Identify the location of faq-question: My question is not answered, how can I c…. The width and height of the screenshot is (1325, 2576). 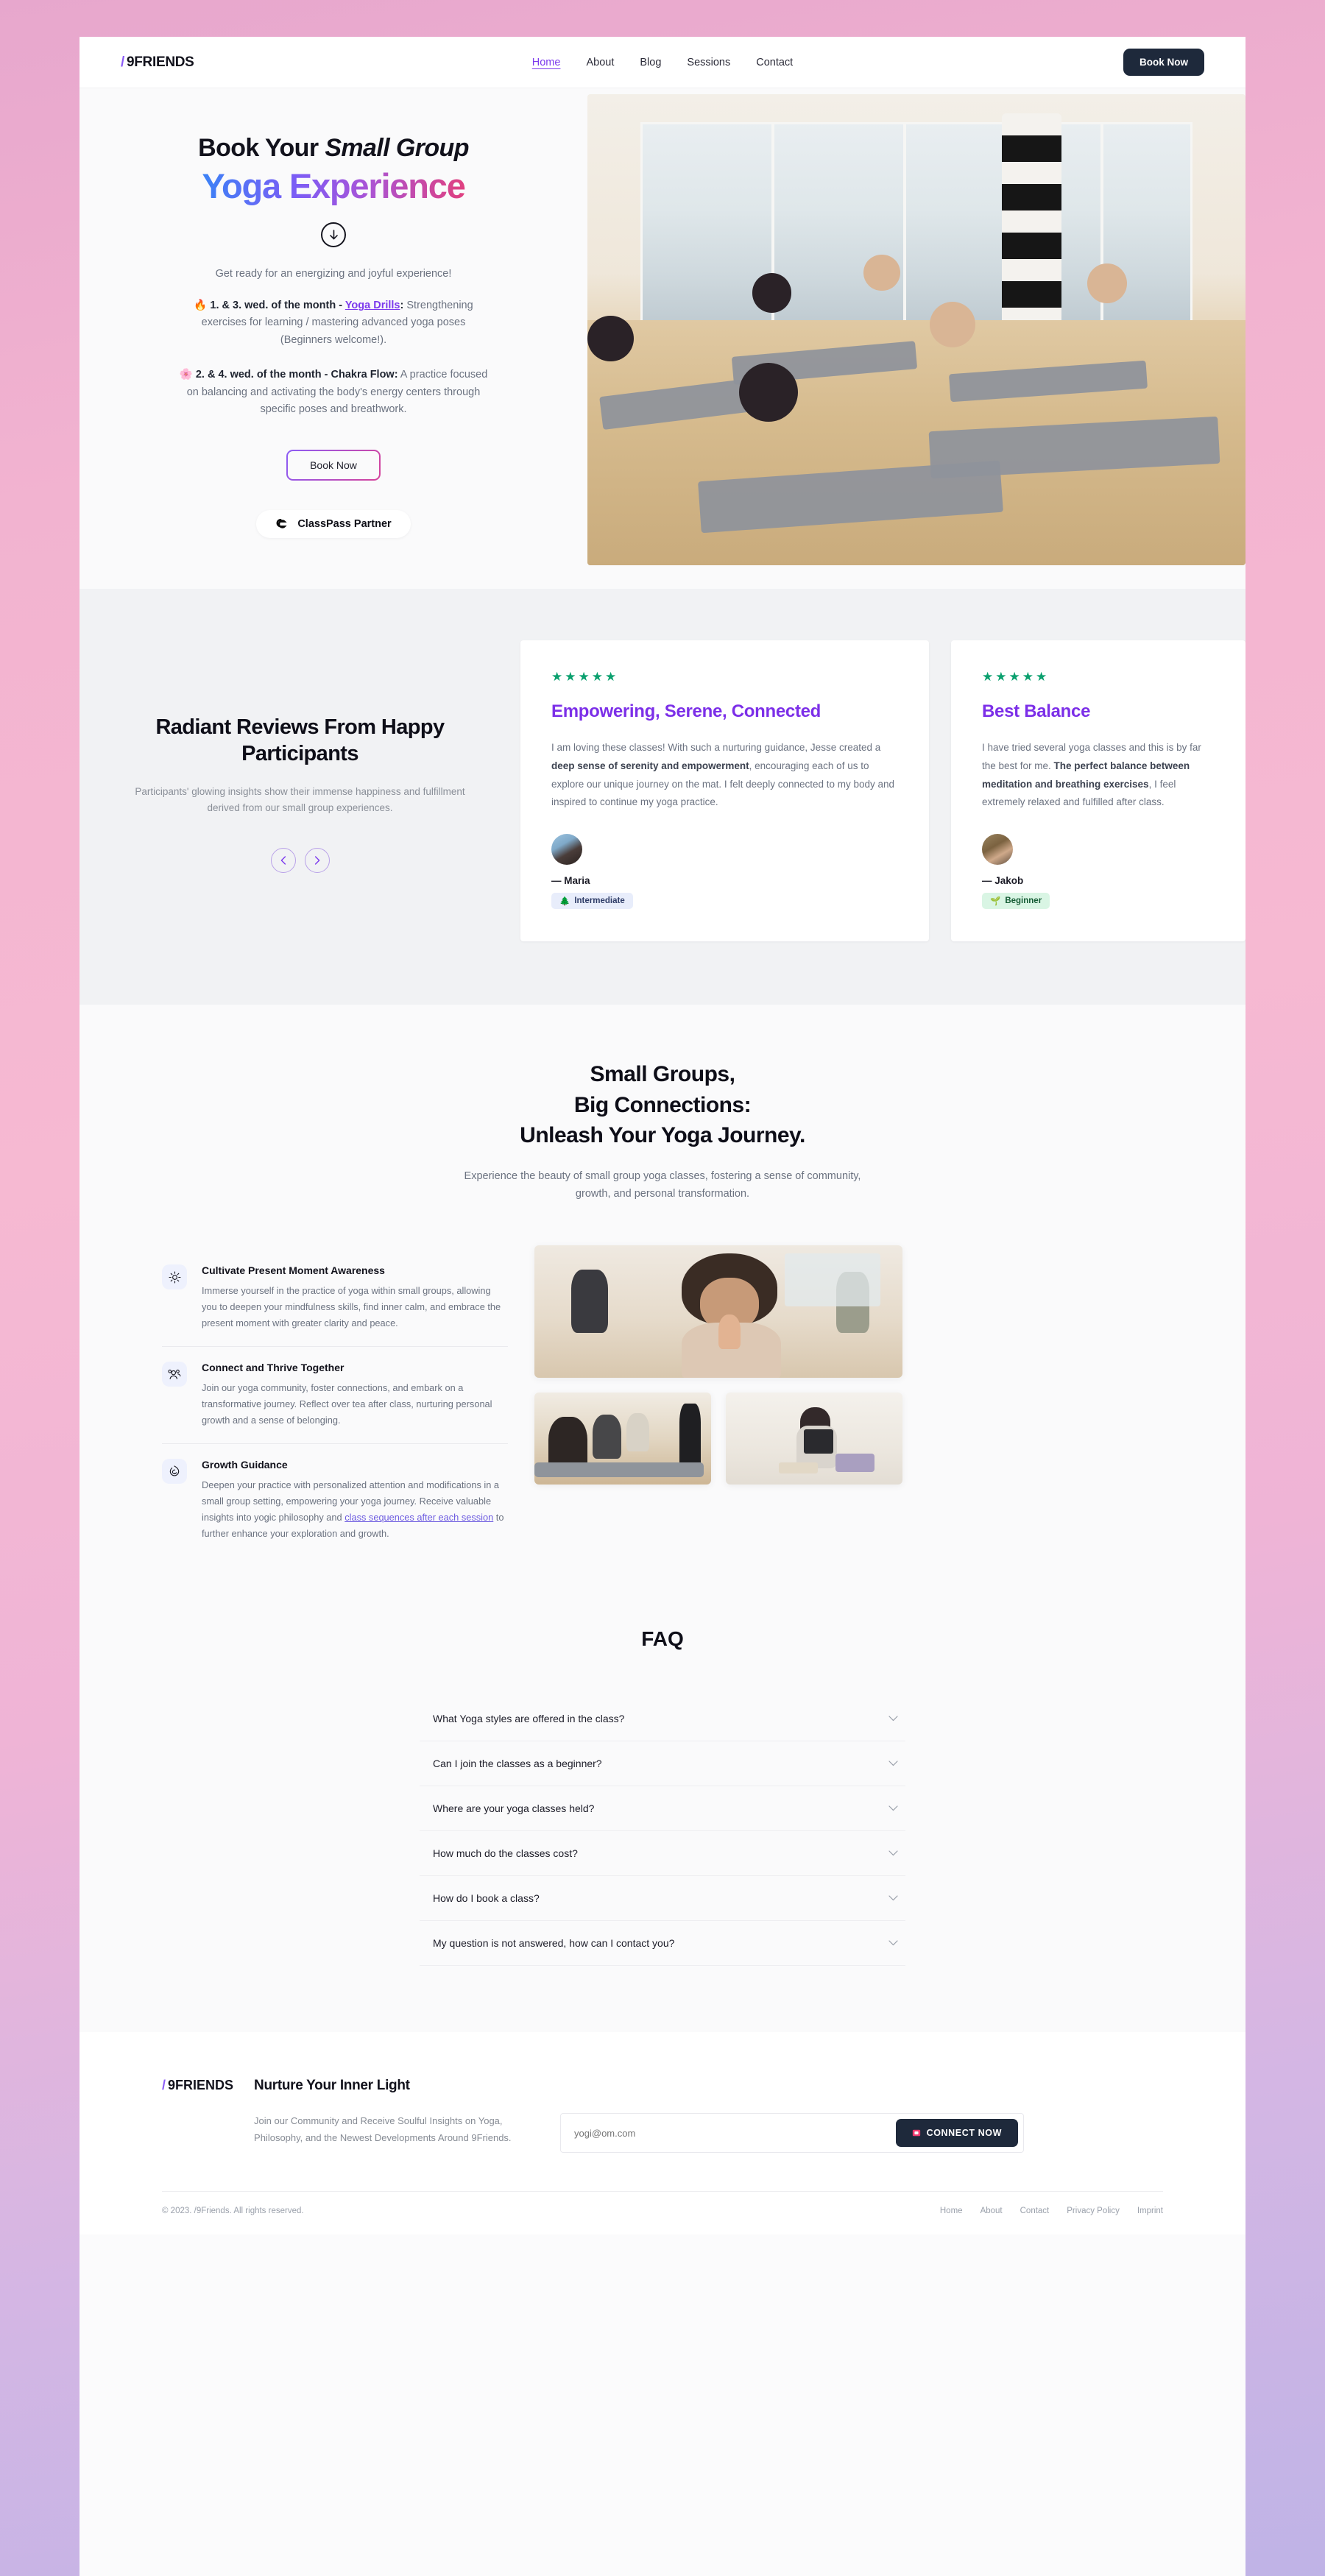
(554, 1943).